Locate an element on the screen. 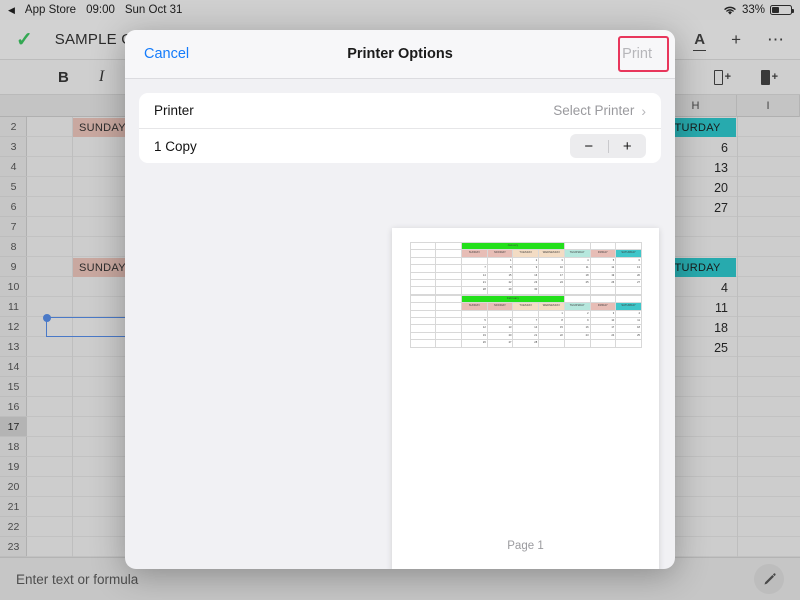 The width and height of the screenshot is (800, 600). calendar-cell: 6 is located at coordinates (628, 261).